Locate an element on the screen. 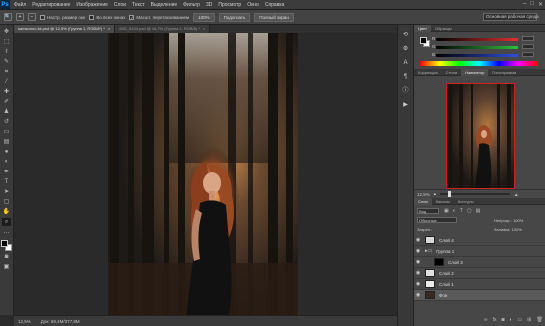 This screenshot has width=545, height=326. tab-channels: Каналы is located at coordinates (443, 201).